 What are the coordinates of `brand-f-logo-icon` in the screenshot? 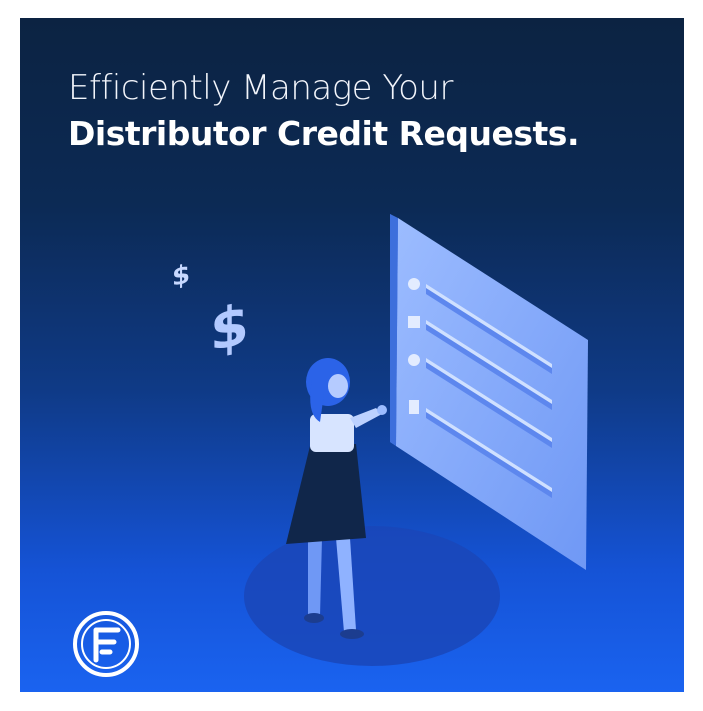 It's located at (106, 644).